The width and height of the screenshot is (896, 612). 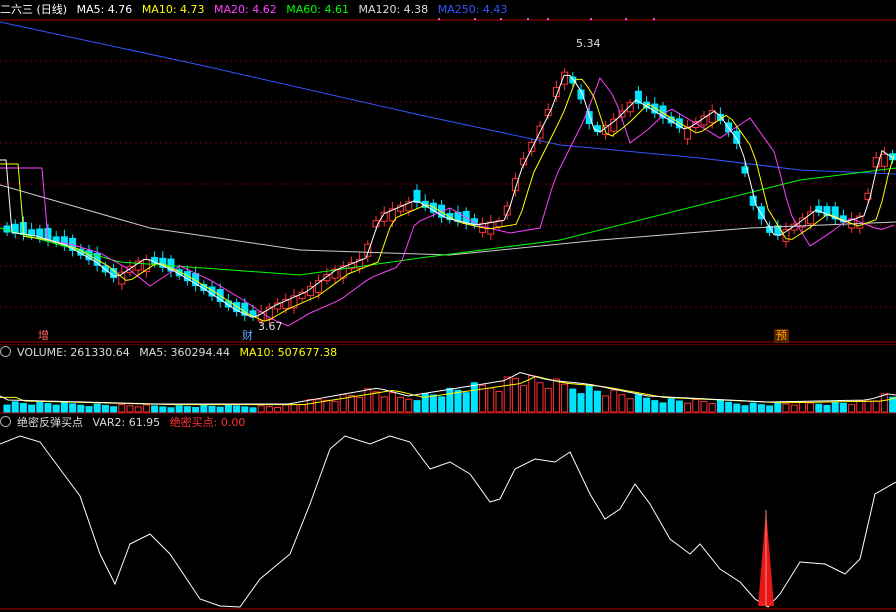 I want to click on high-price-label: 5.34, so click(x=588, y=43).